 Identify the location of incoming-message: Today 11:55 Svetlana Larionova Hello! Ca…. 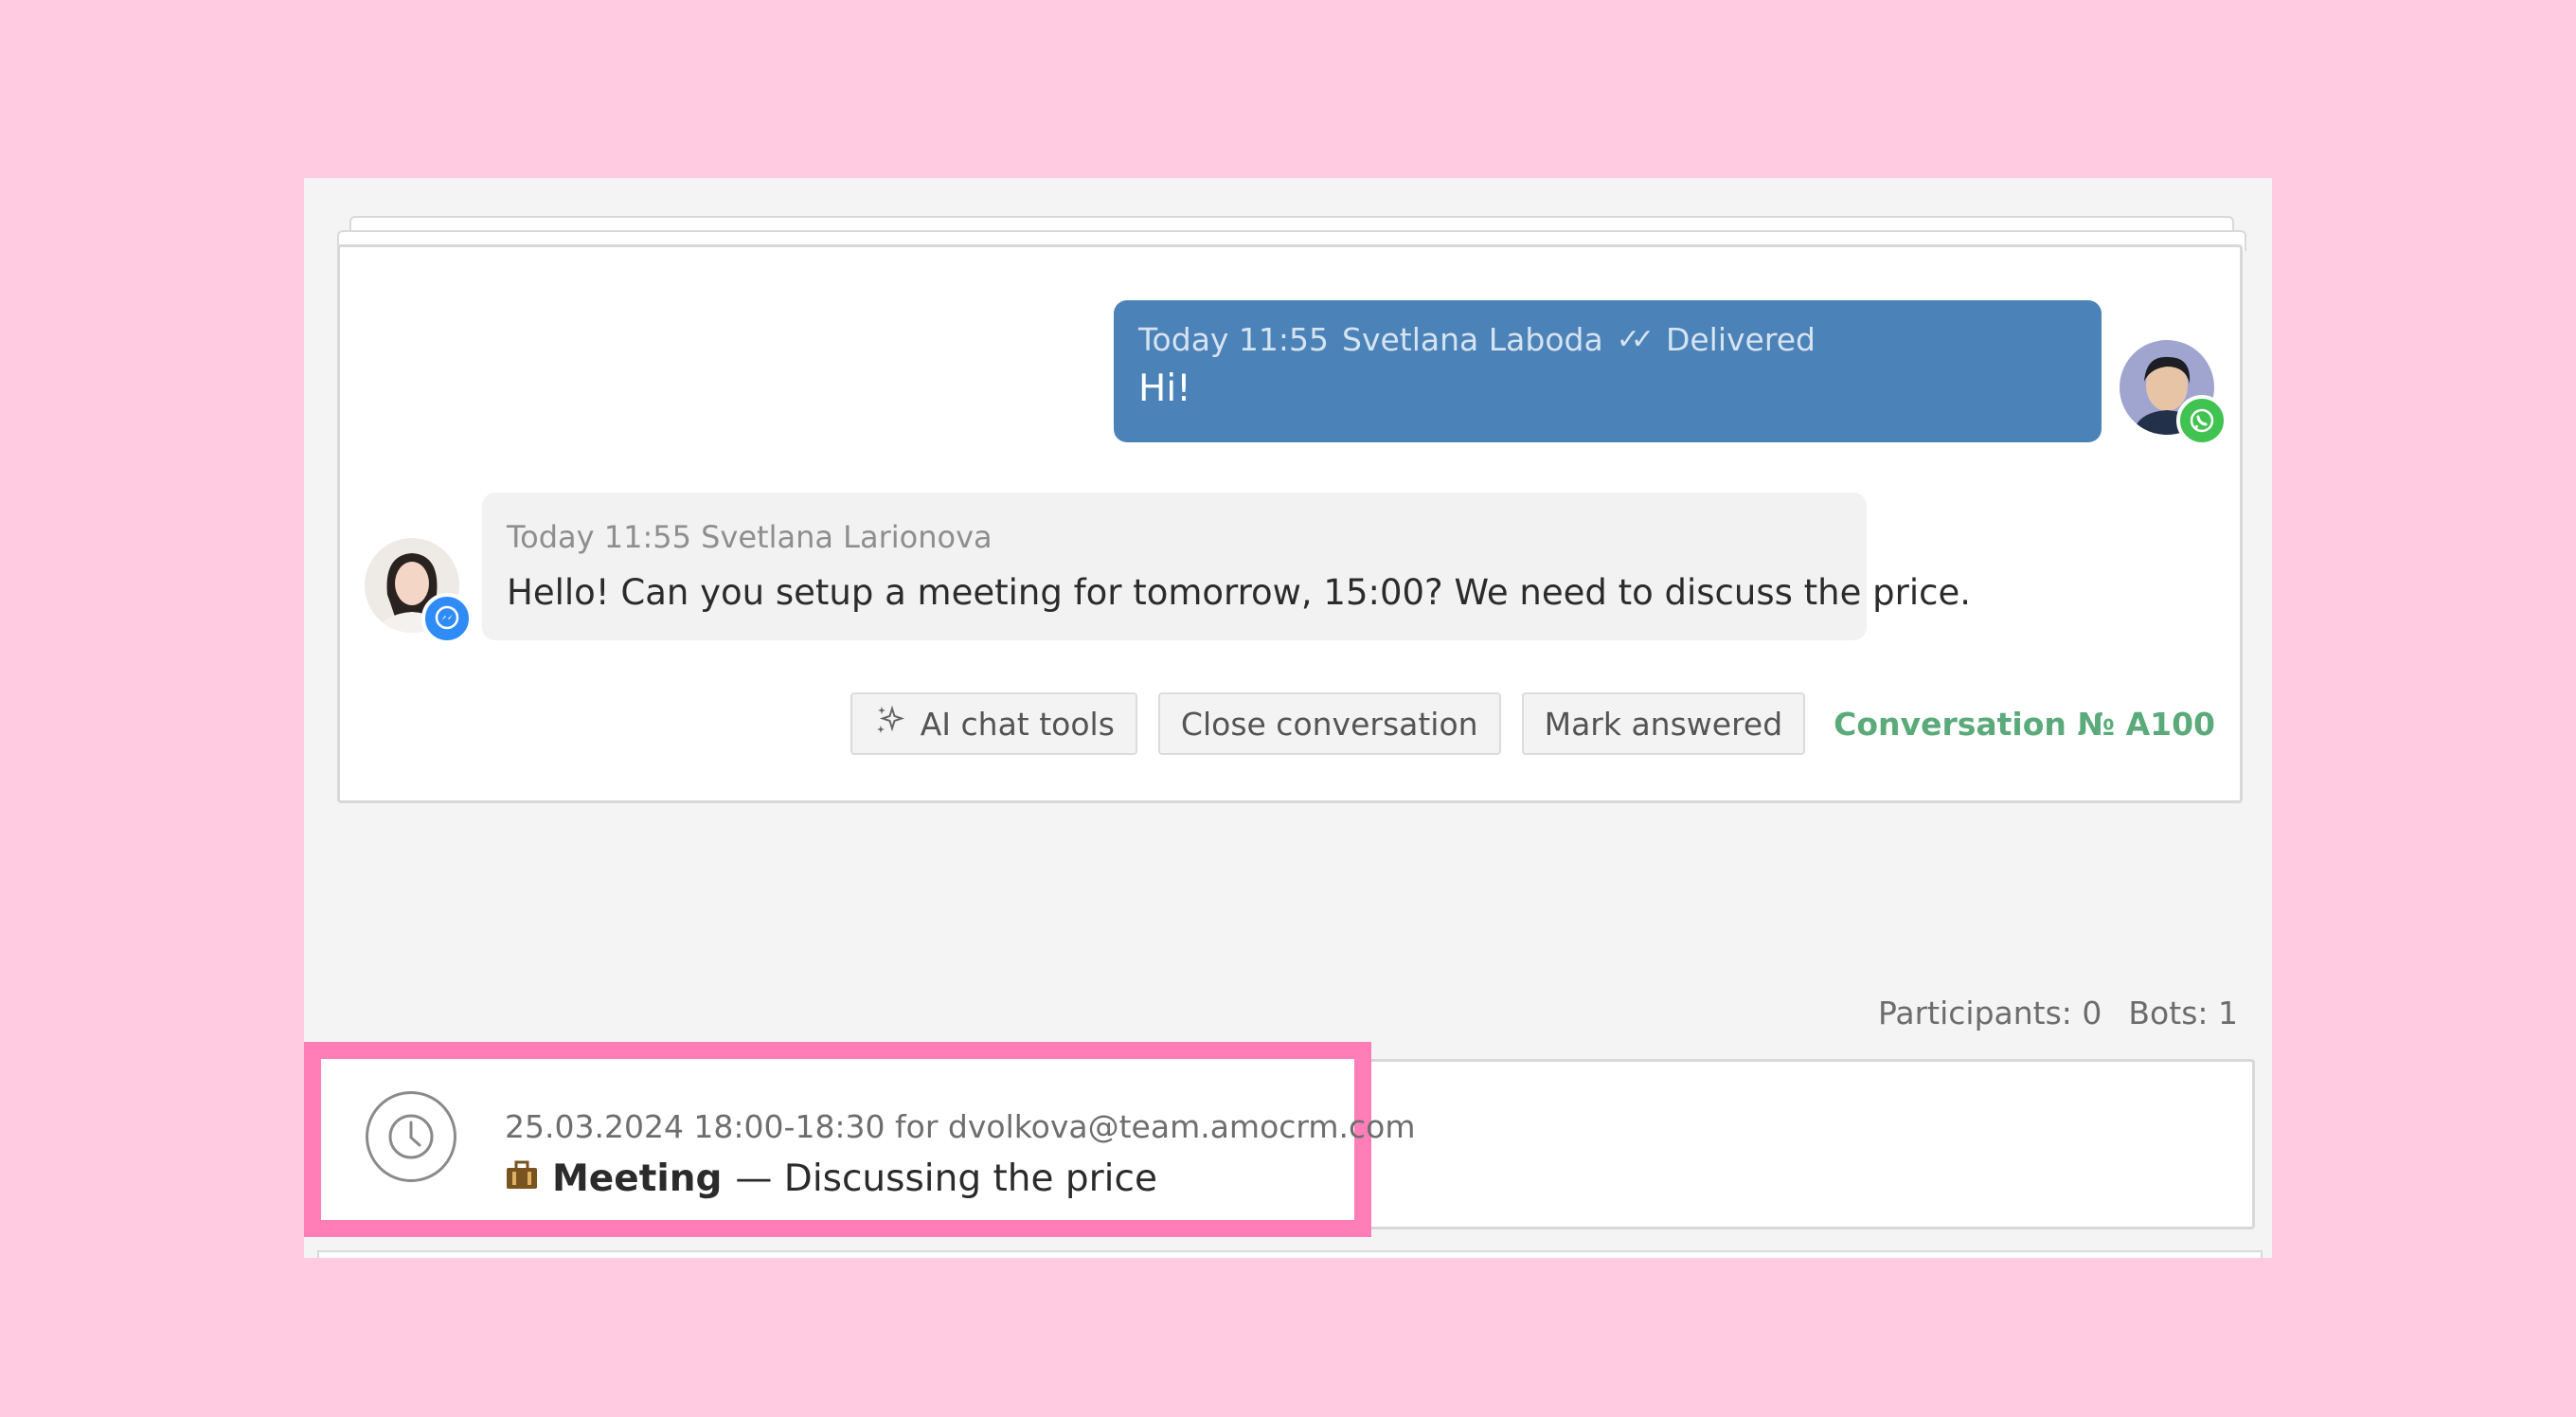
(1226, 566).